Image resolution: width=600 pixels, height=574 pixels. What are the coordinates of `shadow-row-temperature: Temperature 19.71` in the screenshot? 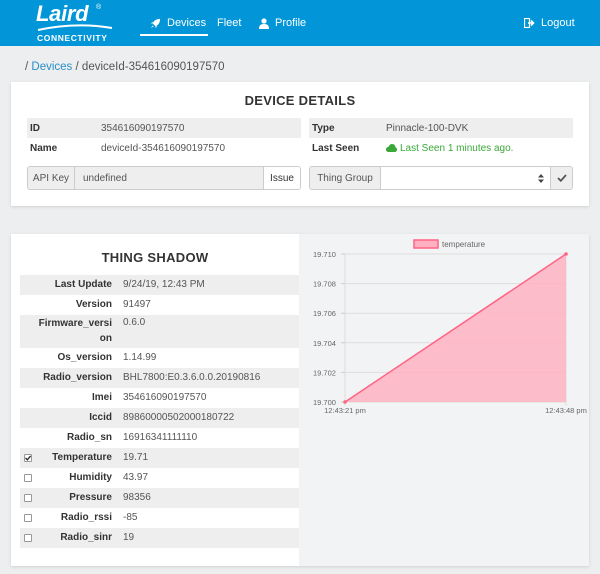 It's located at (159, 458).